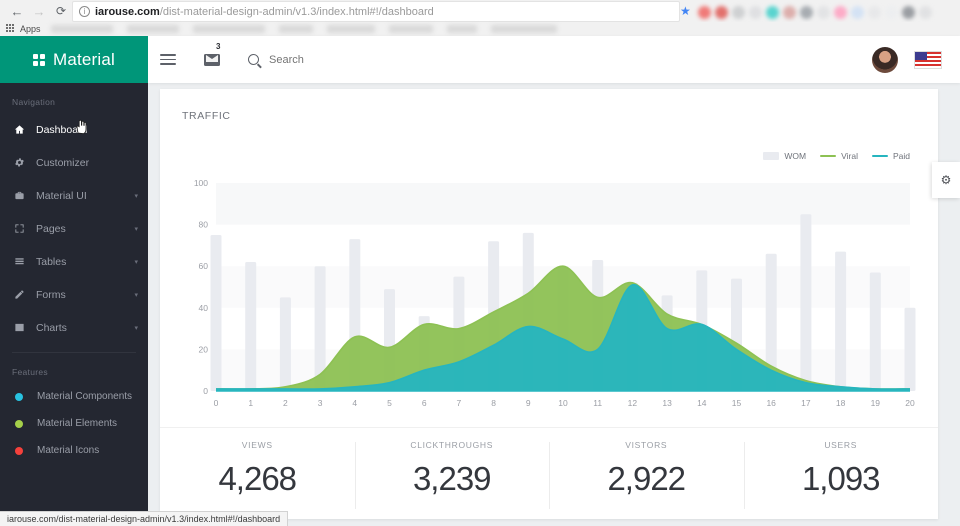 Image resolution: width=960 pixels, height=526 pixels. Describe the element at coordinates (61, 11) in the screenshot. I see `reload-icon: ⟳` at that location.